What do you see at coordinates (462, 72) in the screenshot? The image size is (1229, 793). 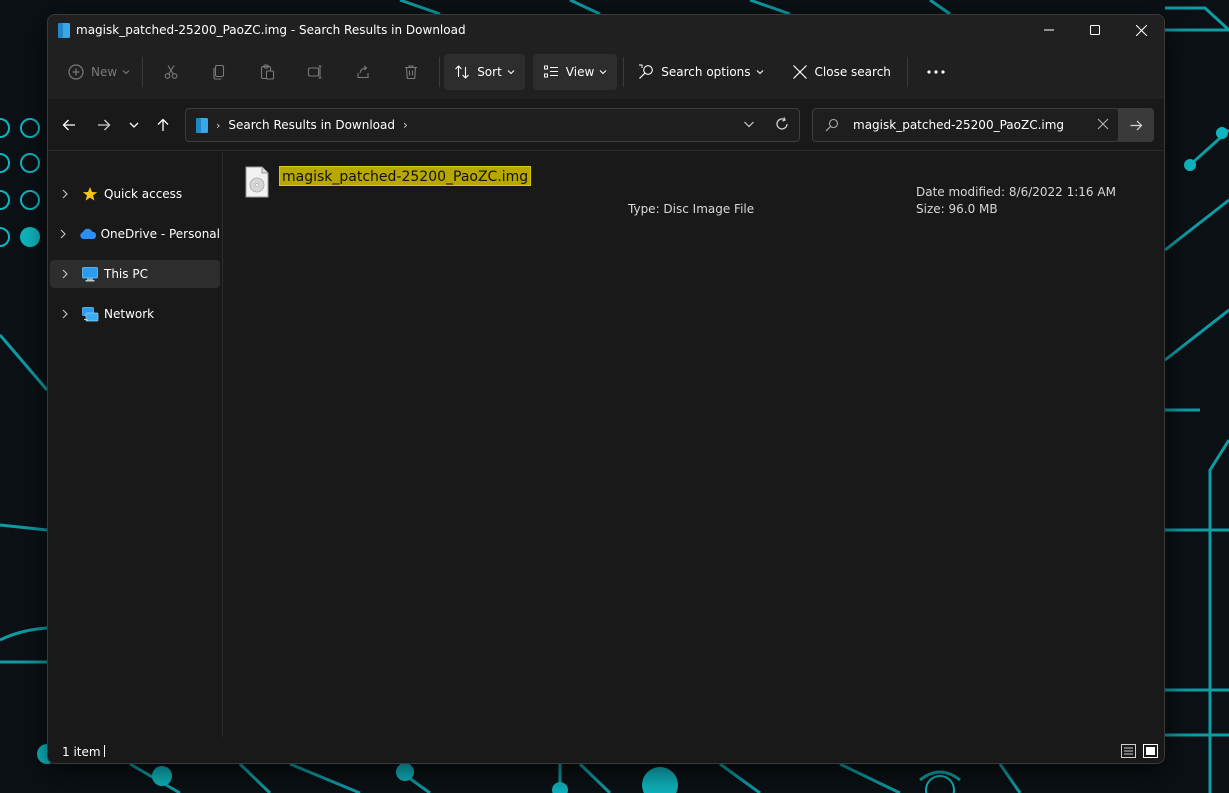 I see `sort-icon` at bounding box center [462, 72].